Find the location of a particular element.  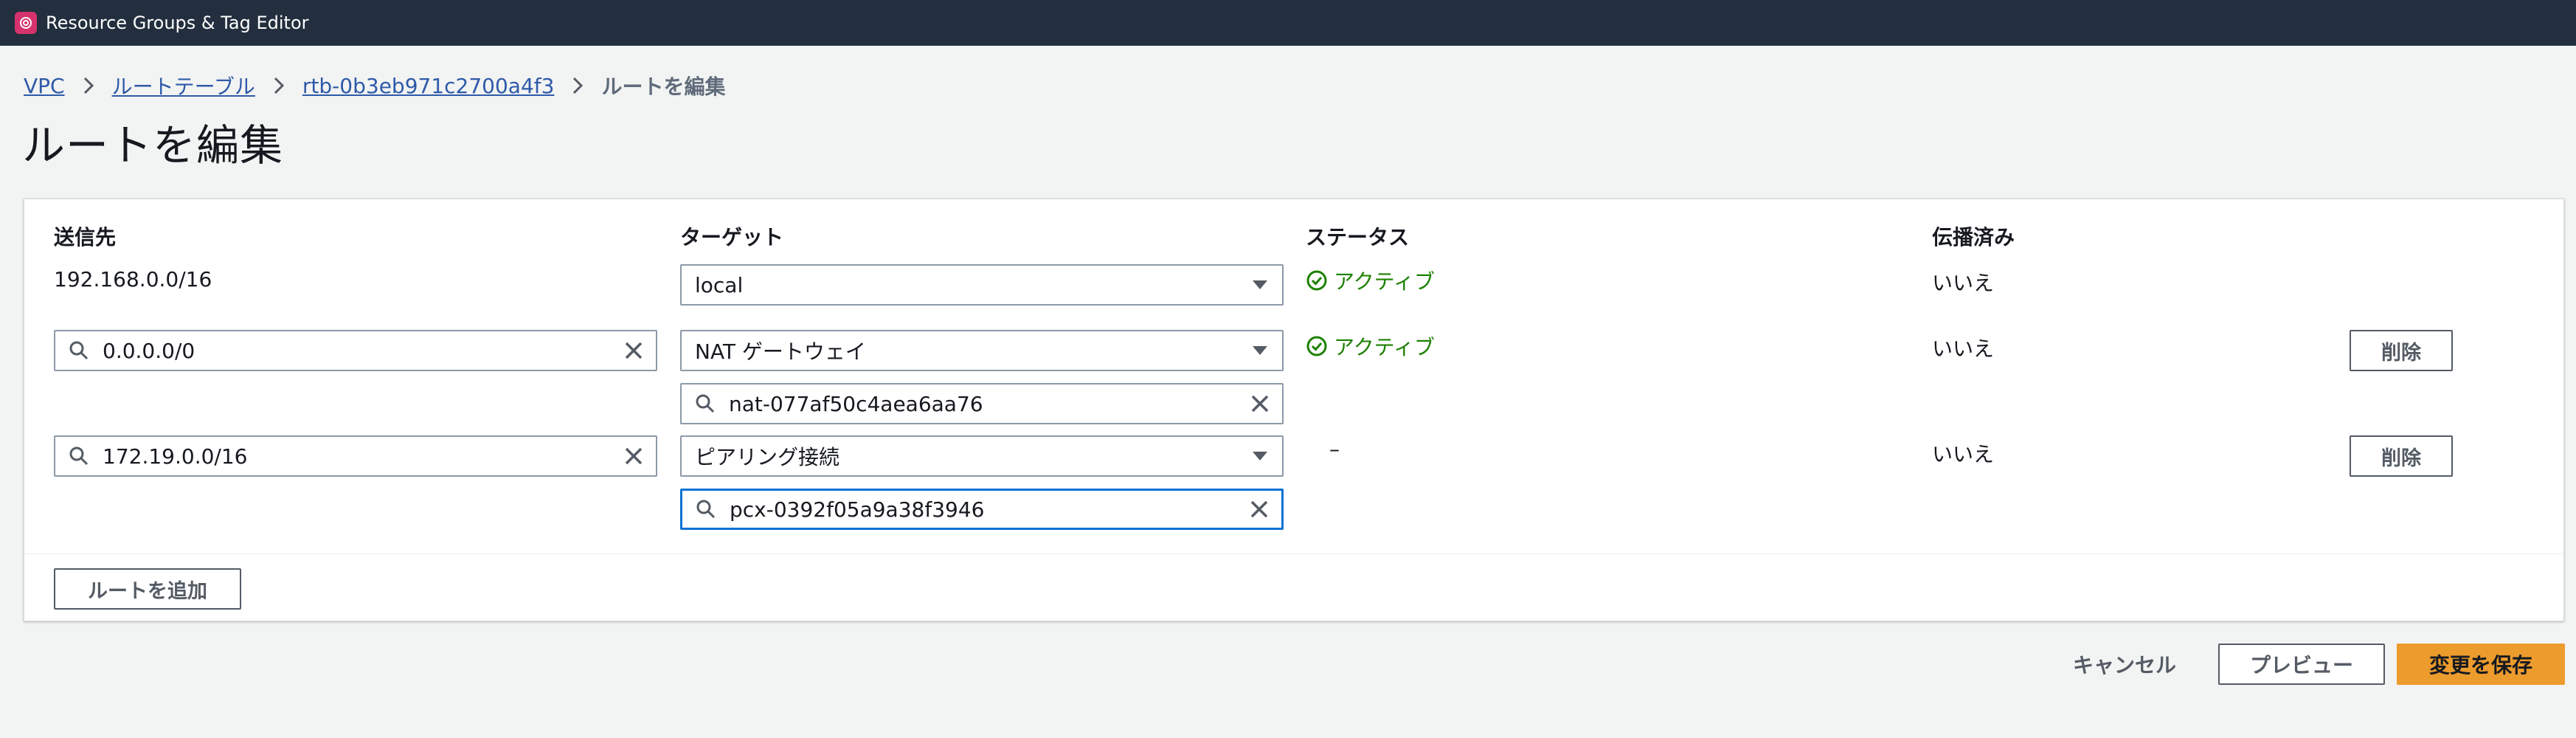

target-type-value: local is located at coordinates (720, 284).